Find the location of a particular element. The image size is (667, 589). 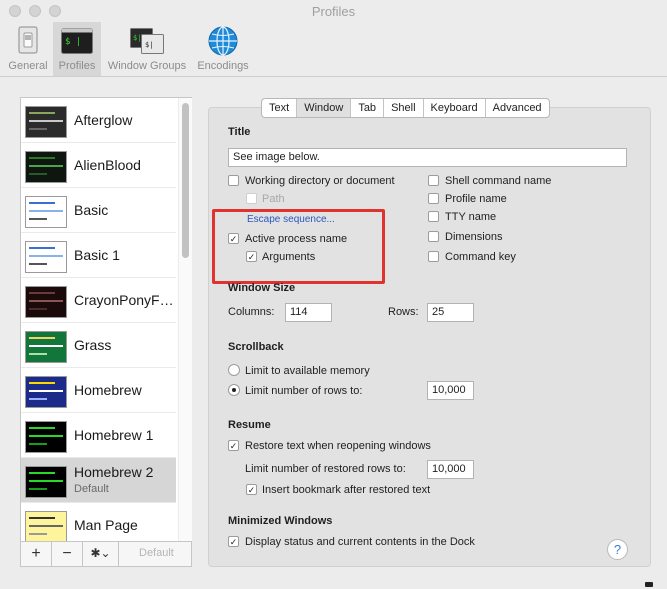

columns-input: 114 is located at coordinates (308, 312).